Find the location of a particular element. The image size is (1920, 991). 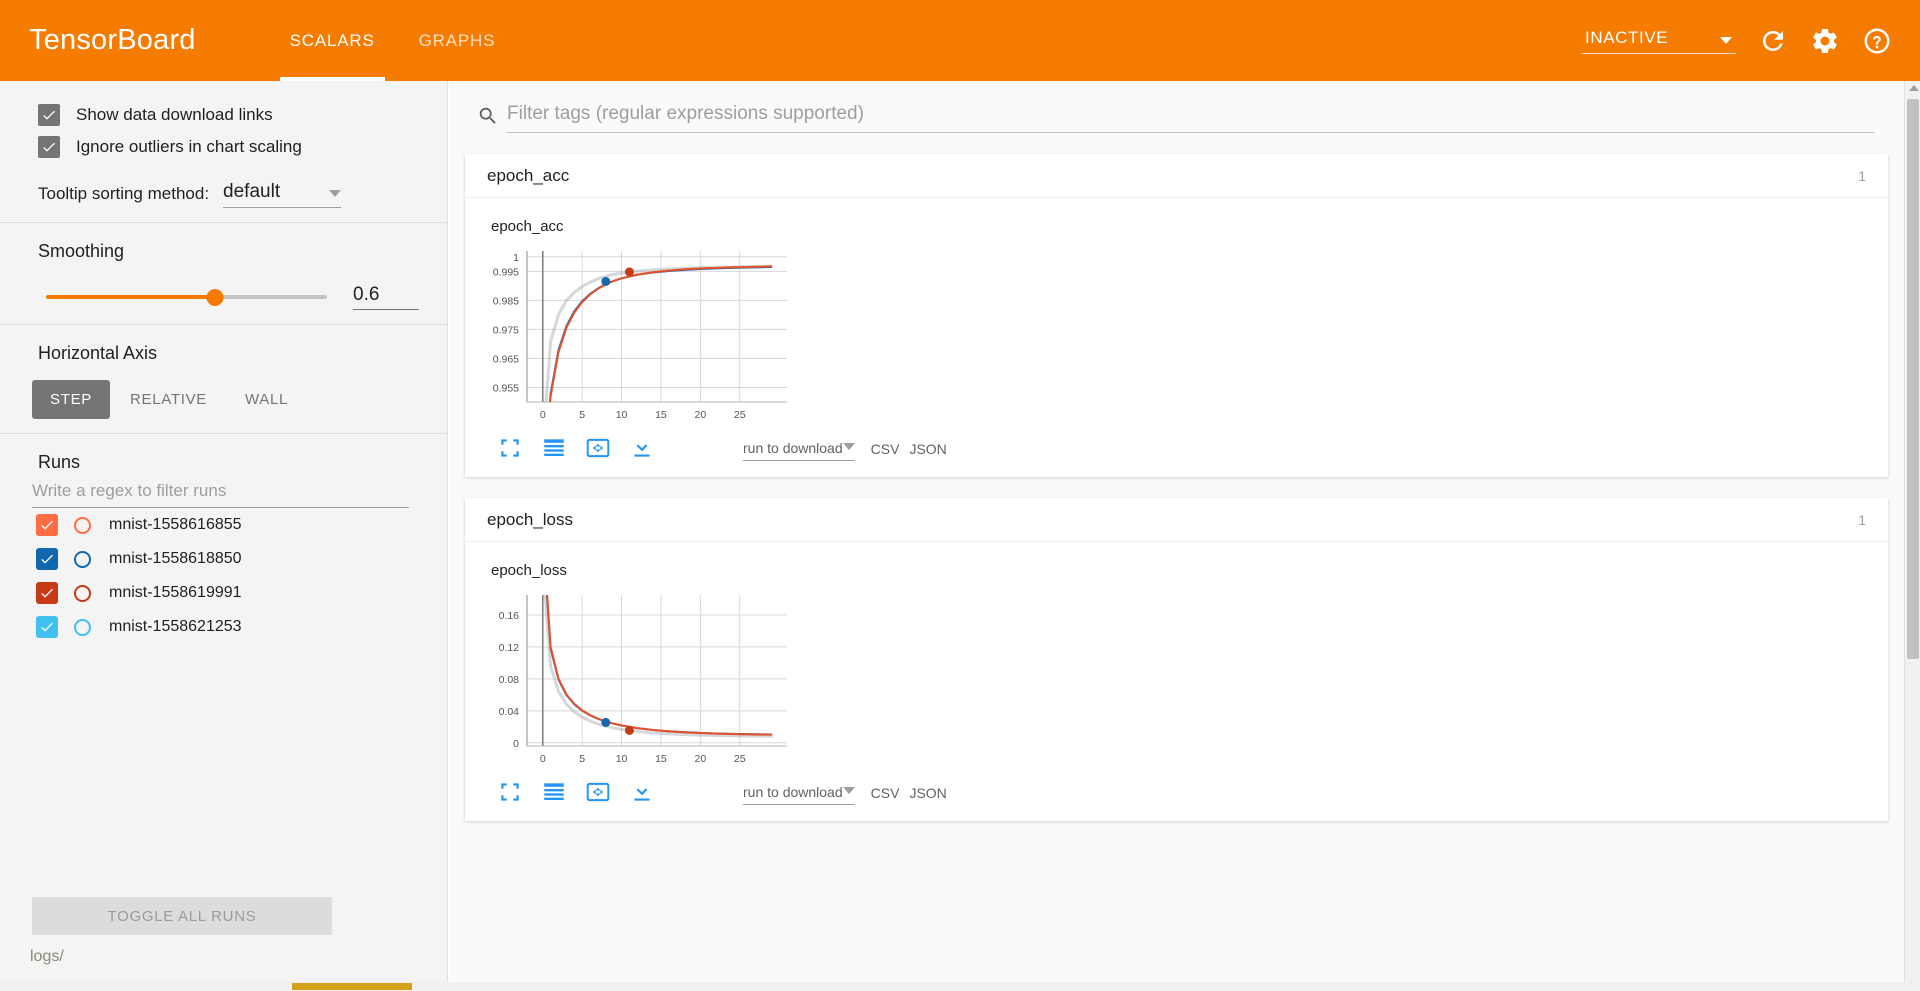

run-name: mnist-1558621253 is located at coordinates (175, 626).